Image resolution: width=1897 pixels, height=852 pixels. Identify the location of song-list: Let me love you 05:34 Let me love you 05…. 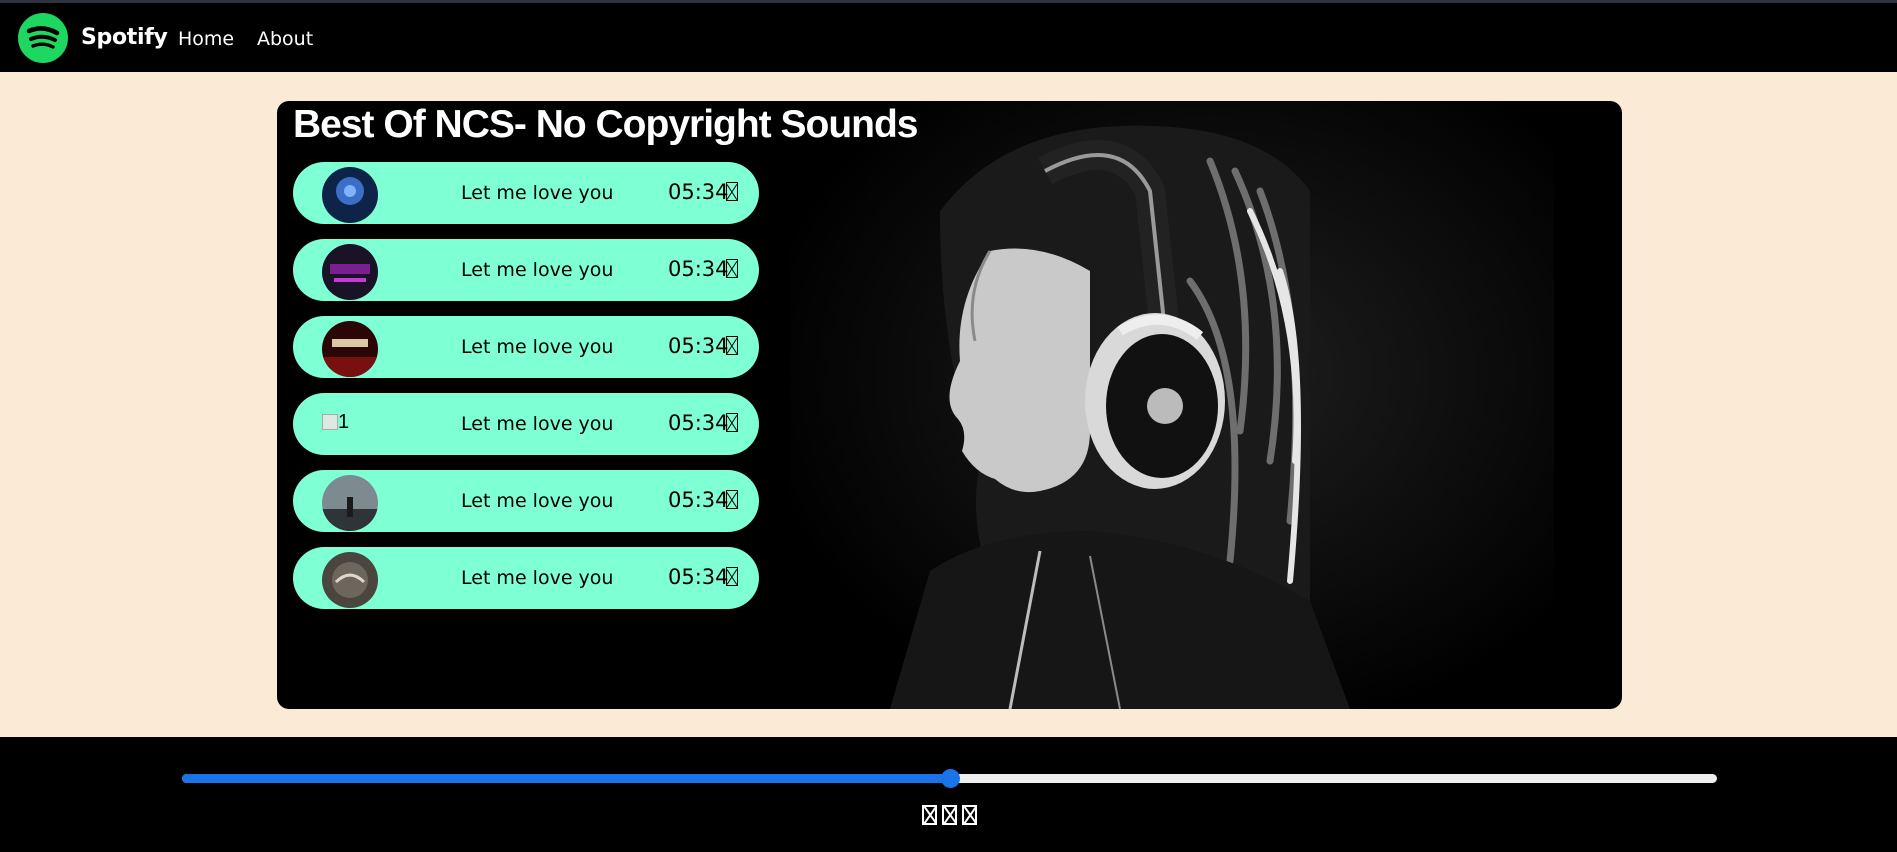
(526, 393).